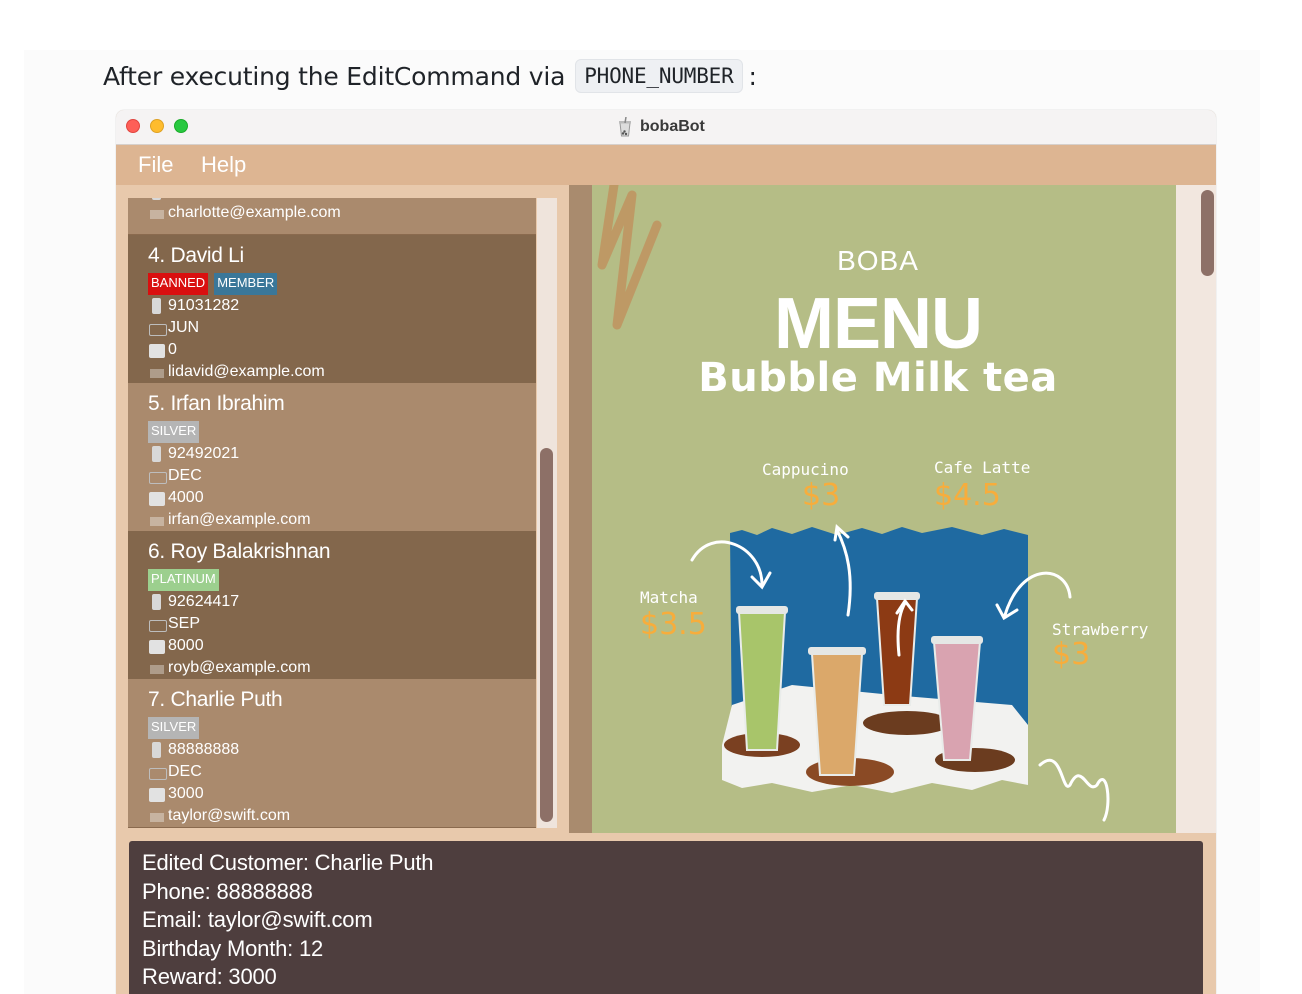 The image size is (1302, 994). I want to click on customer-name: 4. David Li, so click(196, 255).